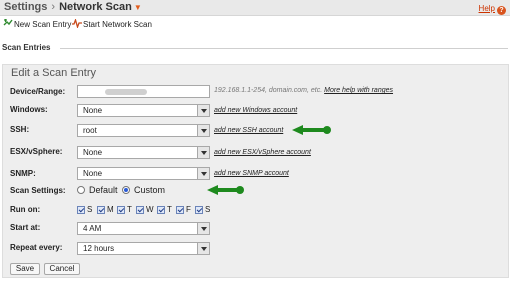 The height and width of the screenshot is (281, 510). I want to click on ssh-select: root, so click(143, 130).